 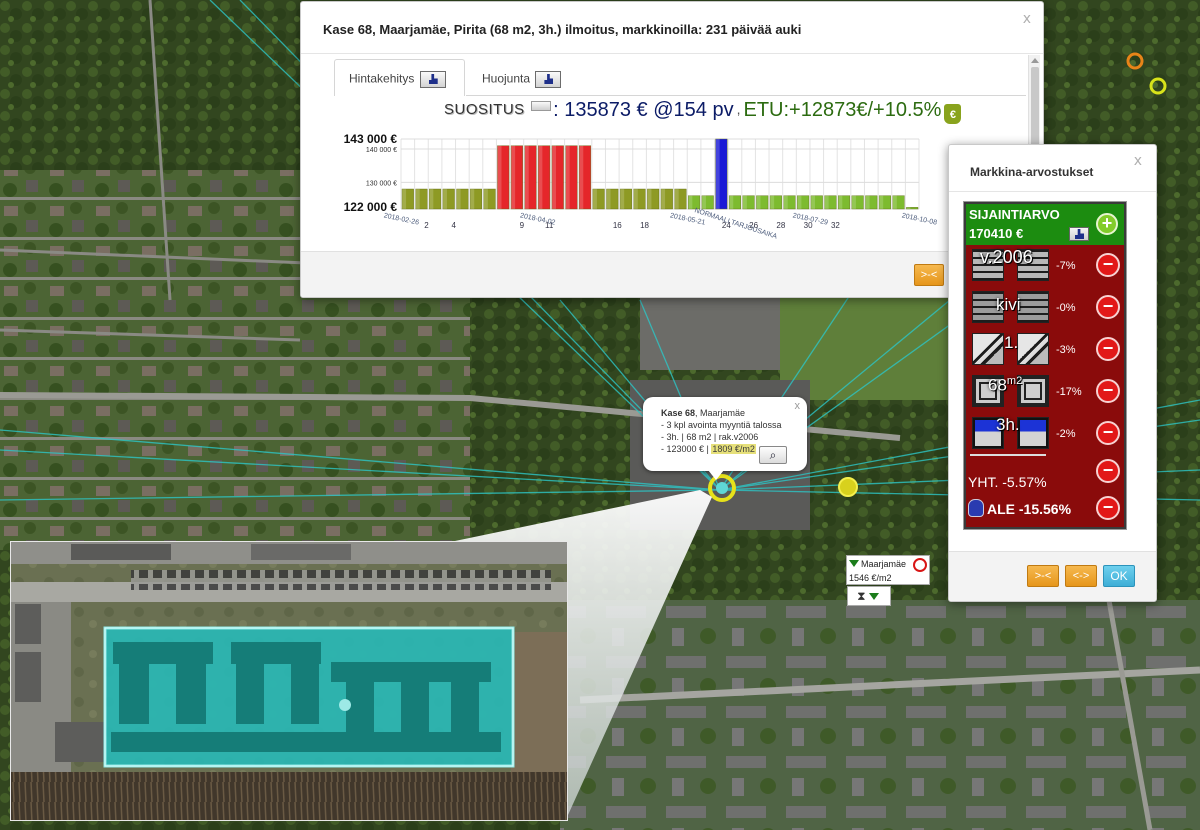 I want to click on rooms-icon, so click(x=1033, y=433).